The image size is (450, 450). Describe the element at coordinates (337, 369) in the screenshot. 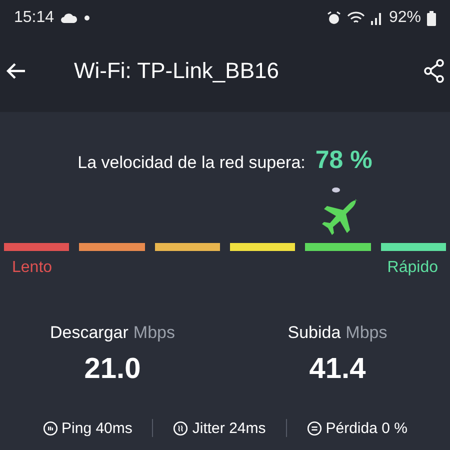

I see `stat-value: 41.4` at that location.